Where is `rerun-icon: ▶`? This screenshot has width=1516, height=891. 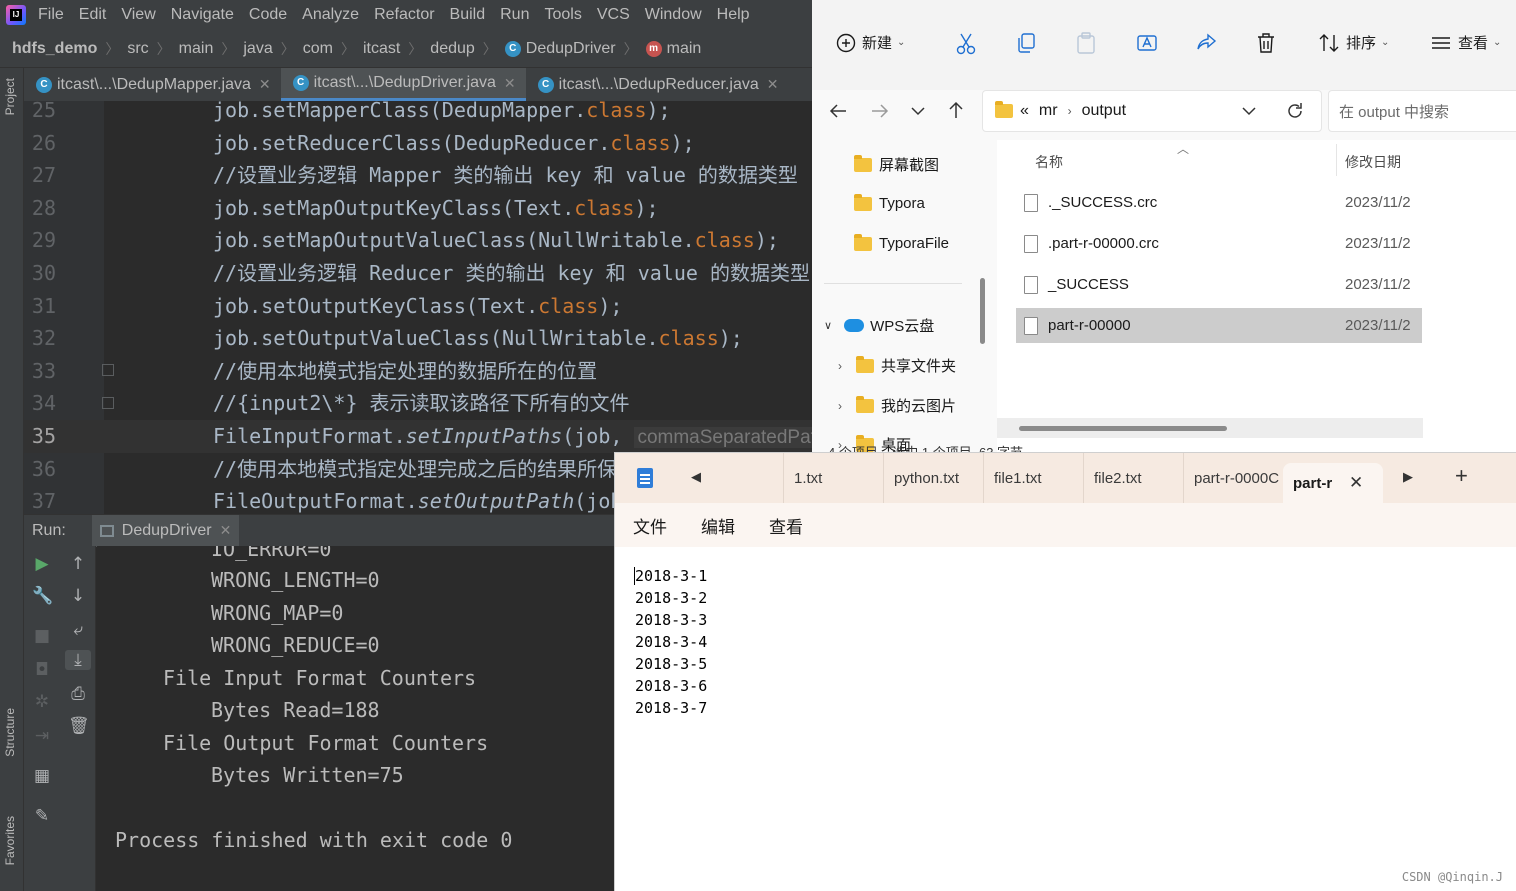
rerun-icon: ▶ is located at coordinates (42, 564).